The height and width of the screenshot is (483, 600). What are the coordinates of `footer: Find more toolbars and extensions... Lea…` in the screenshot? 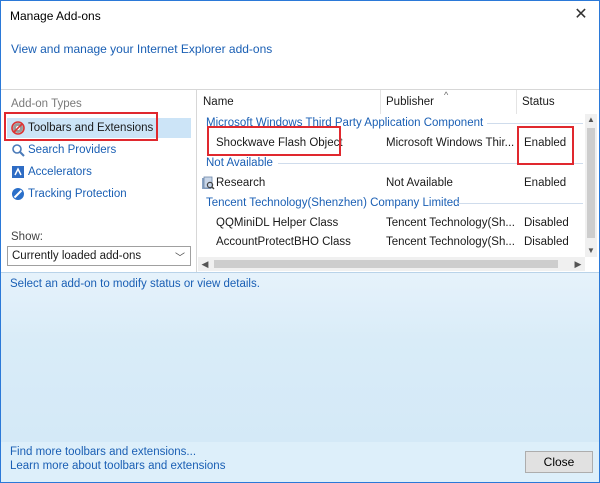 It's located at (300, 462).